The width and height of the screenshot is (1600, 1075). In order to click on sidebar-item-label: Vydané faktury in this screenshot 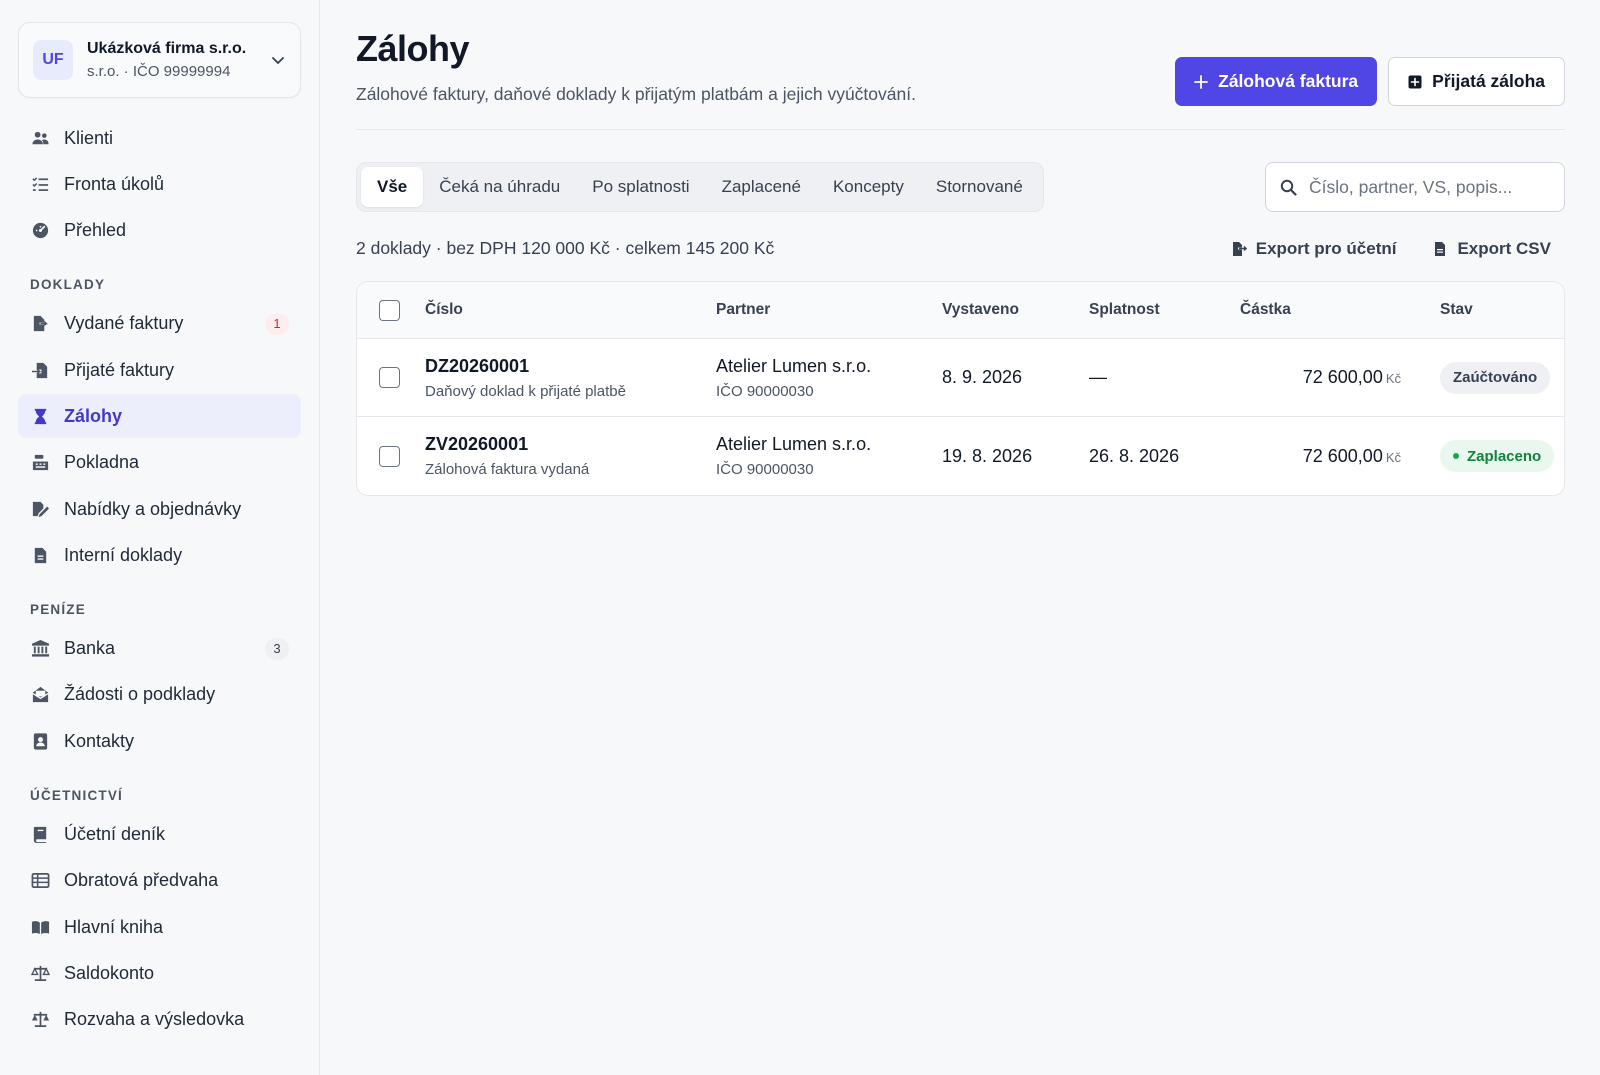, I will do `click(124, 323)`.